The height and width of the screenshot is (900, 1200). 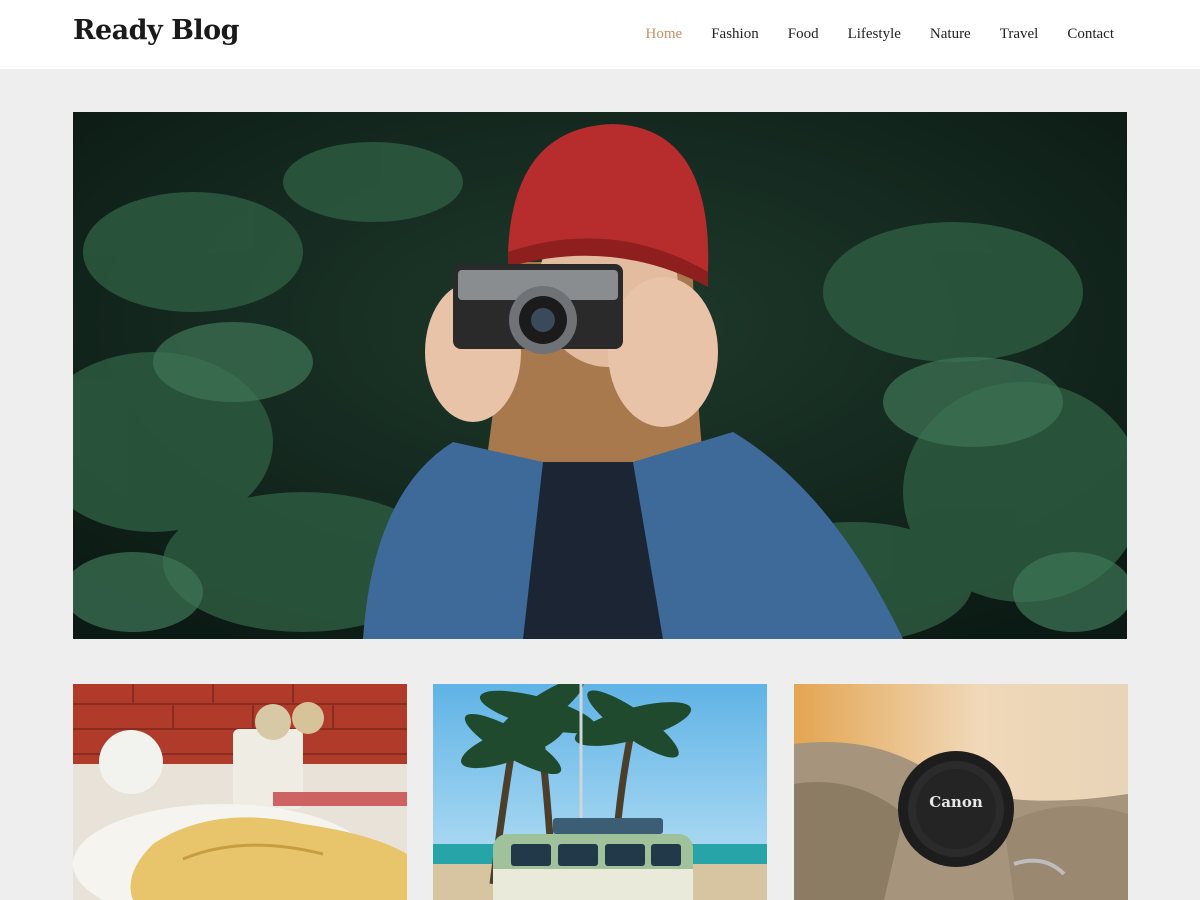 I want to click on nav-home: Home, so click(x=664, y=34).